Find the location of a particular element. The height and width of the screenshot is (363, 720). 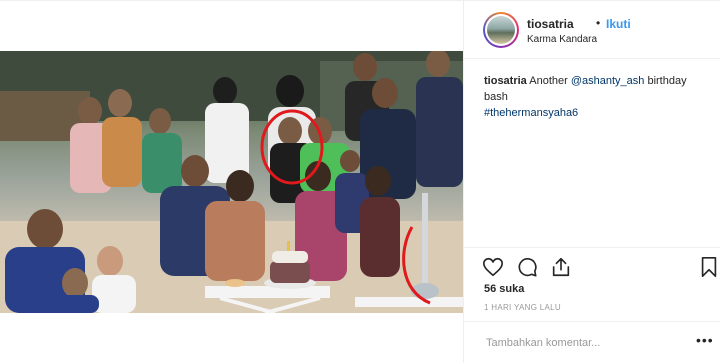

more-options-icon: ••• is located at coordinates (705, 340).